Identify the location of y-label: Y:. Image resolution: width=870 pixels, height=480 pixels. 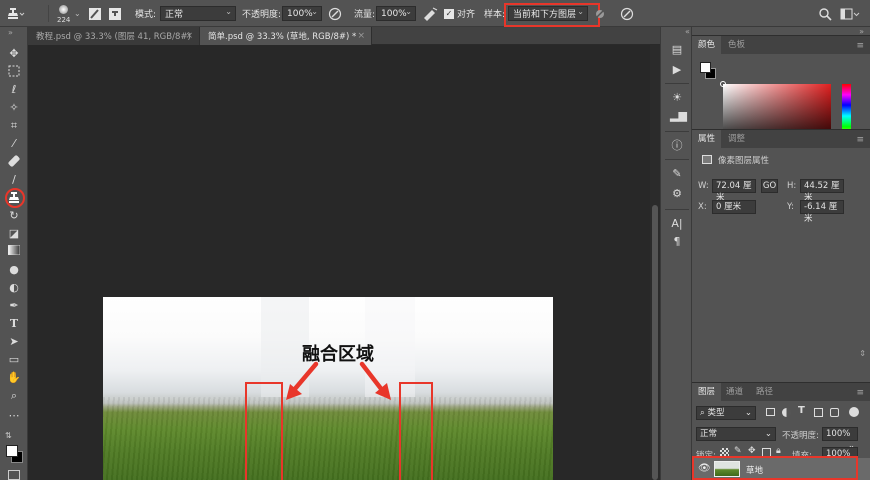
(790, 207).